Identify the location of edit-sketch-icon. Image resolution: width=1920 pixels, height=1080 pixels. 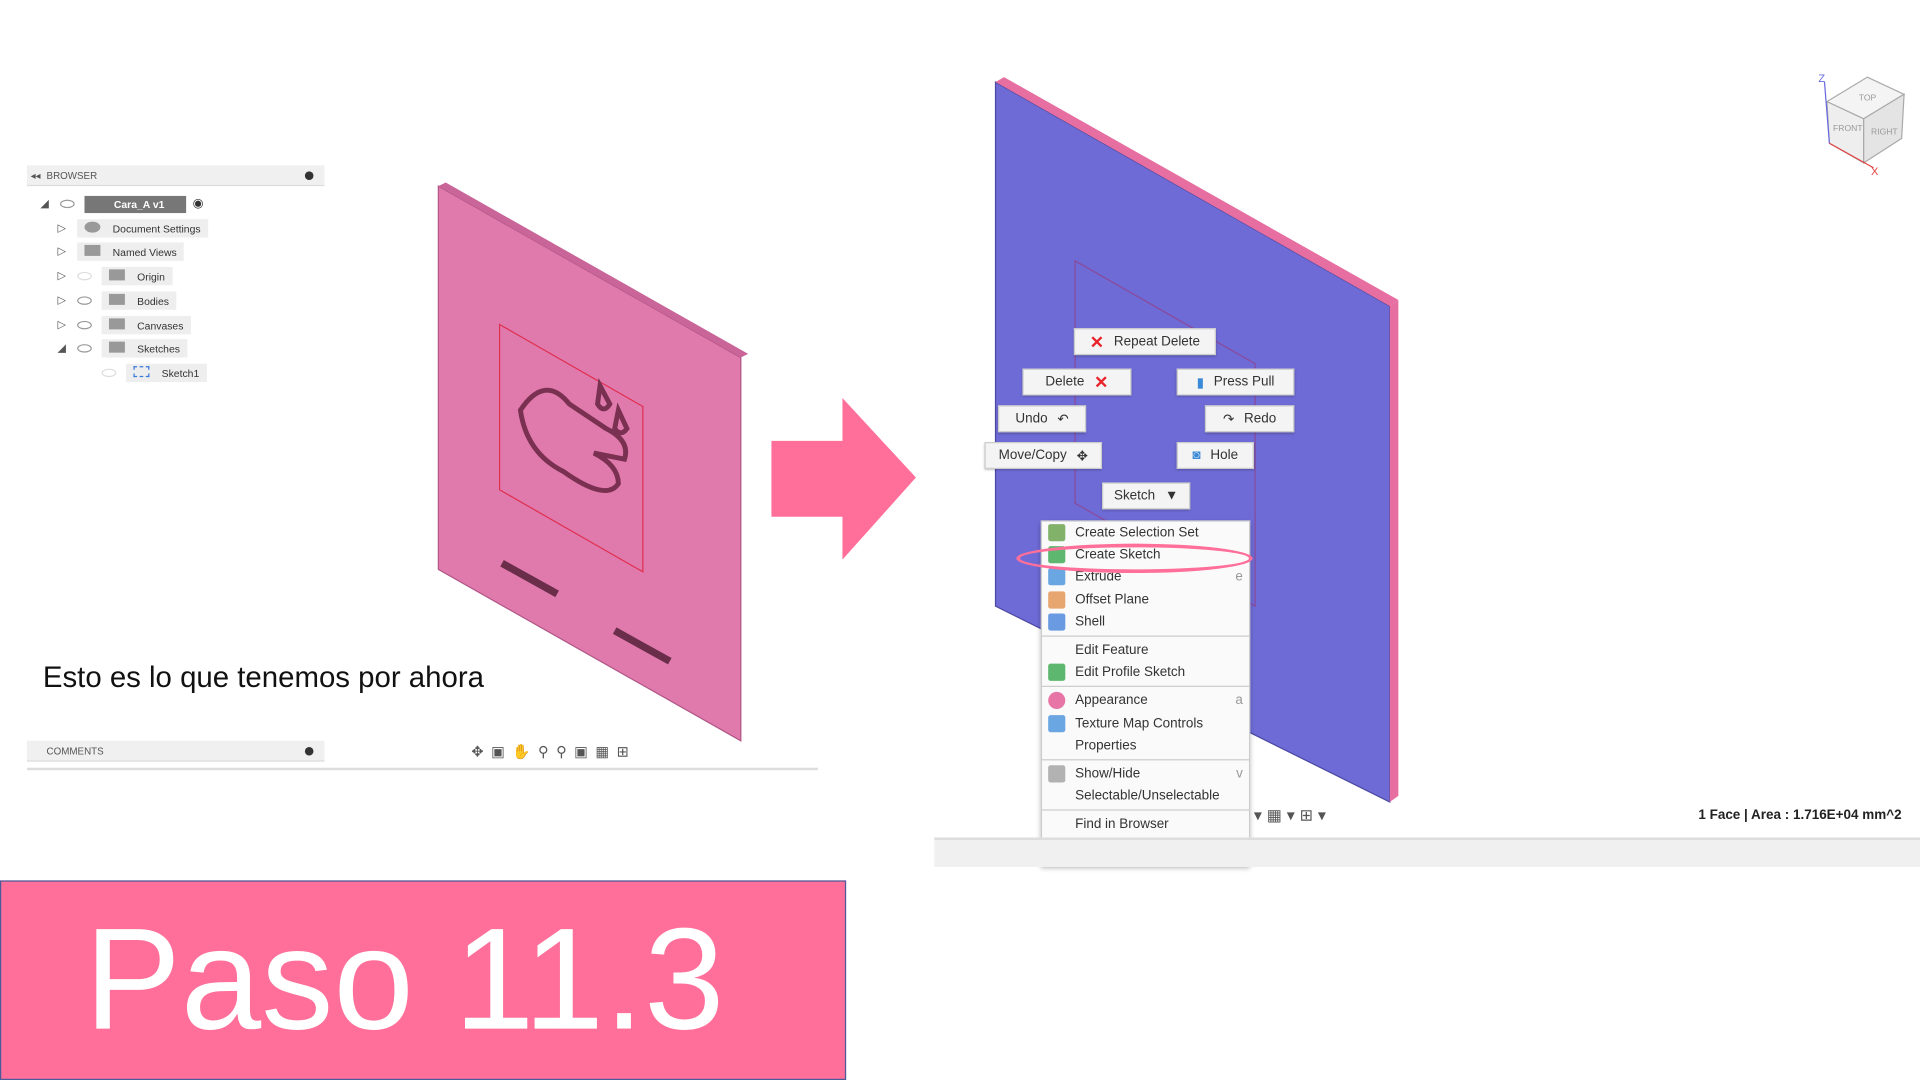
(1057, 672).